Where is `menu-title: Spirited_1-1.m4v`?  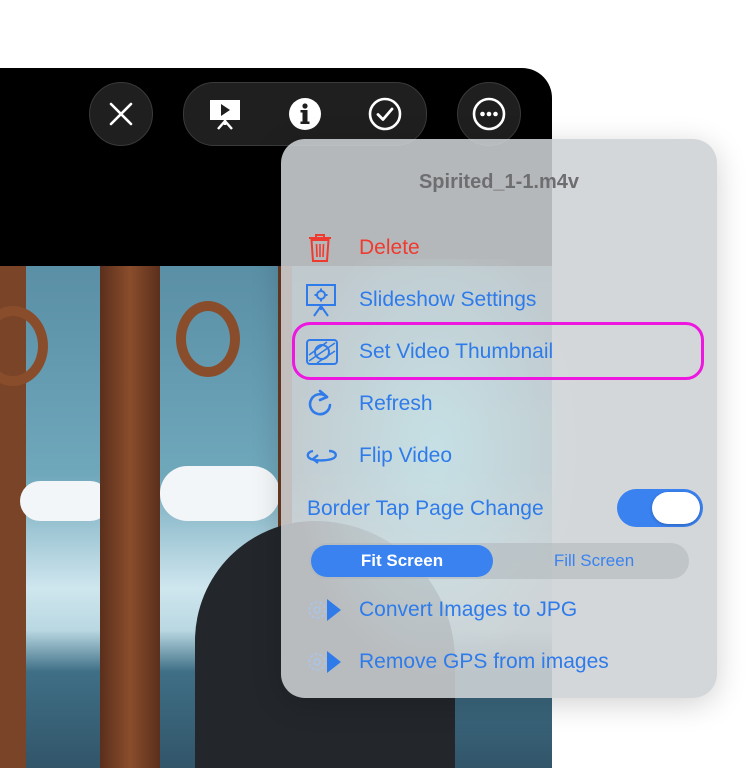
menu-title: Spirited_1-1.m4v is located at coordinates (499, 182).